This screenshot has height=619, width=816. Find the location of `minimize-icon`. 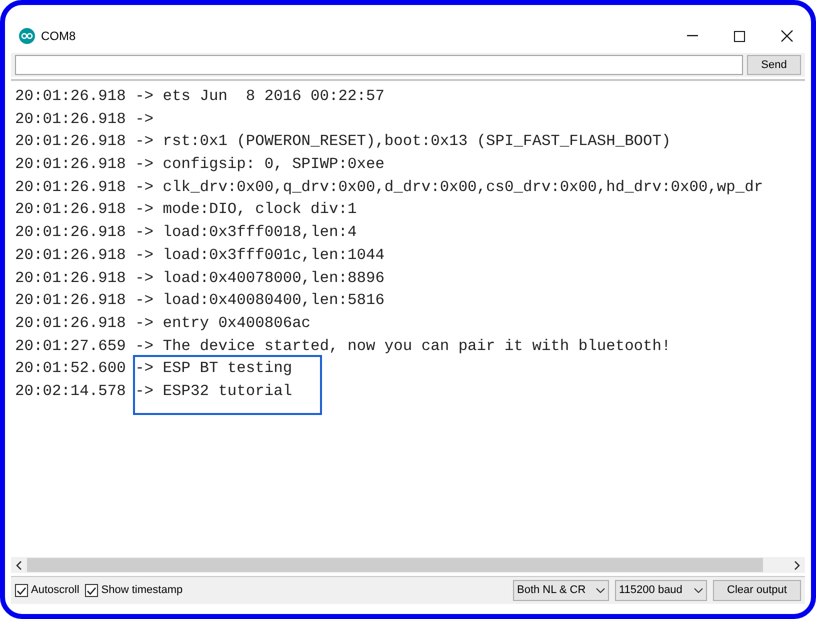

minimize-icon is located at coordinates (692, 36).